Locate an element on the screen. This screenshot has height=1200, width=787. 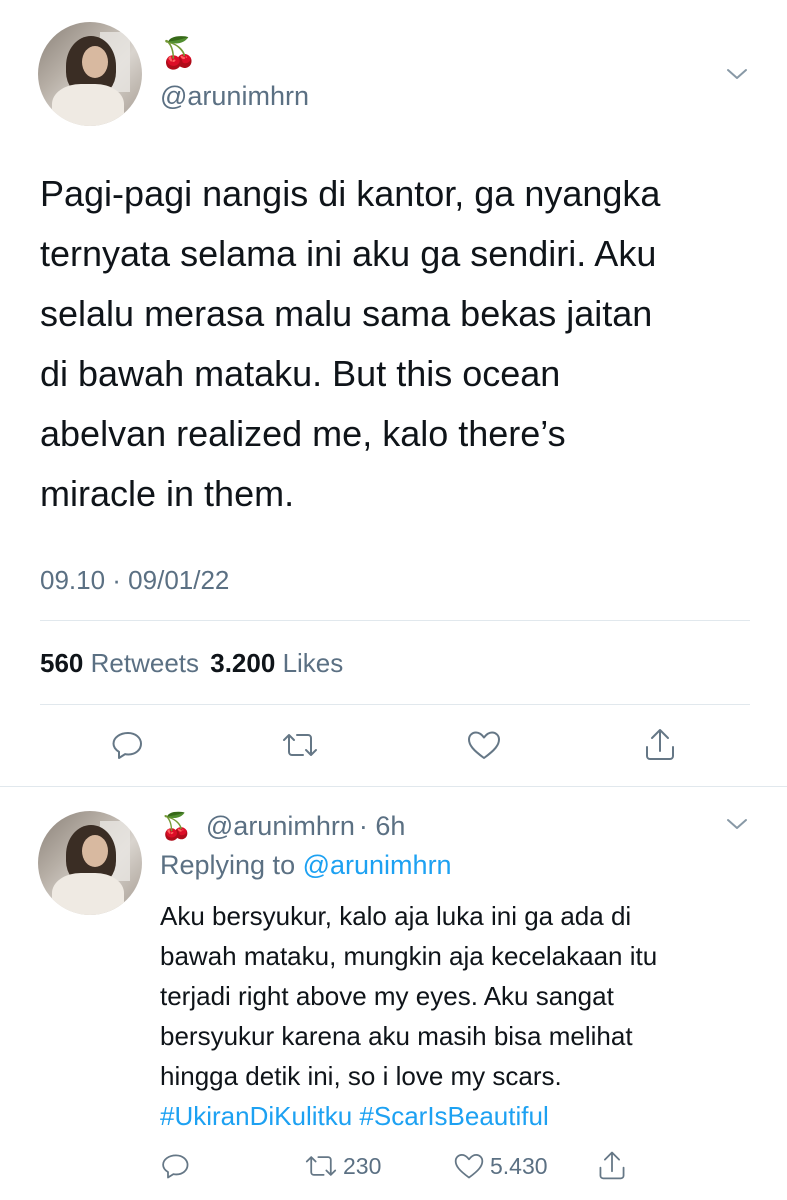
tweet-text-line: ternyata selama ini aku ga sendiri. Aku is located at coordinates (348, 253).